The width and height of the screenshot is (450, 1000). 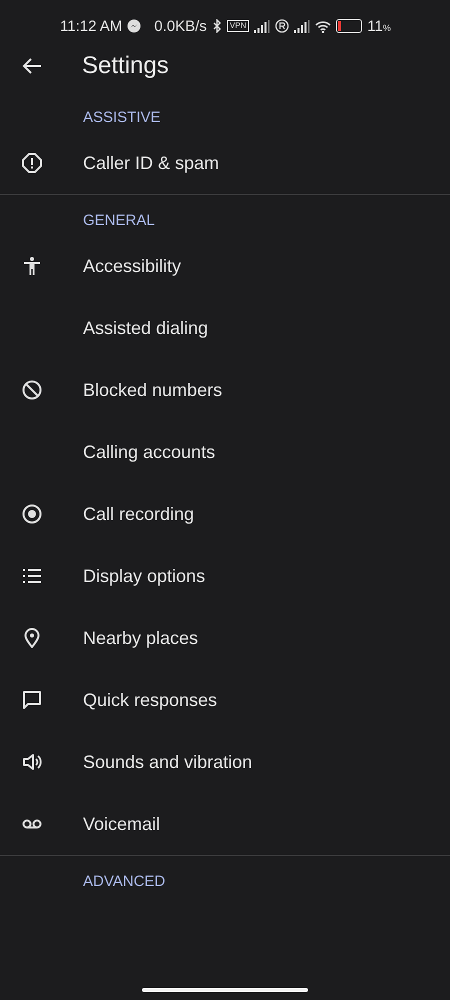 I want to click on battery-percent: 11, so click(x=375, y=26).